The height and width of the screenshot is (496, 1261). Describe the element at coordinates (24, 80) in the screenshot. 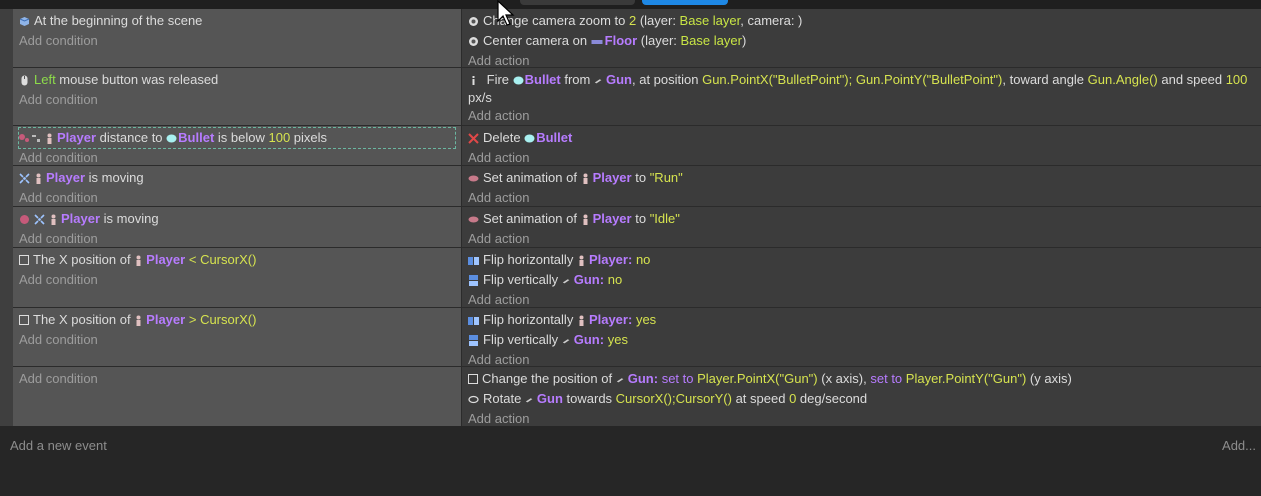

I see `mouse-icon` at that location.